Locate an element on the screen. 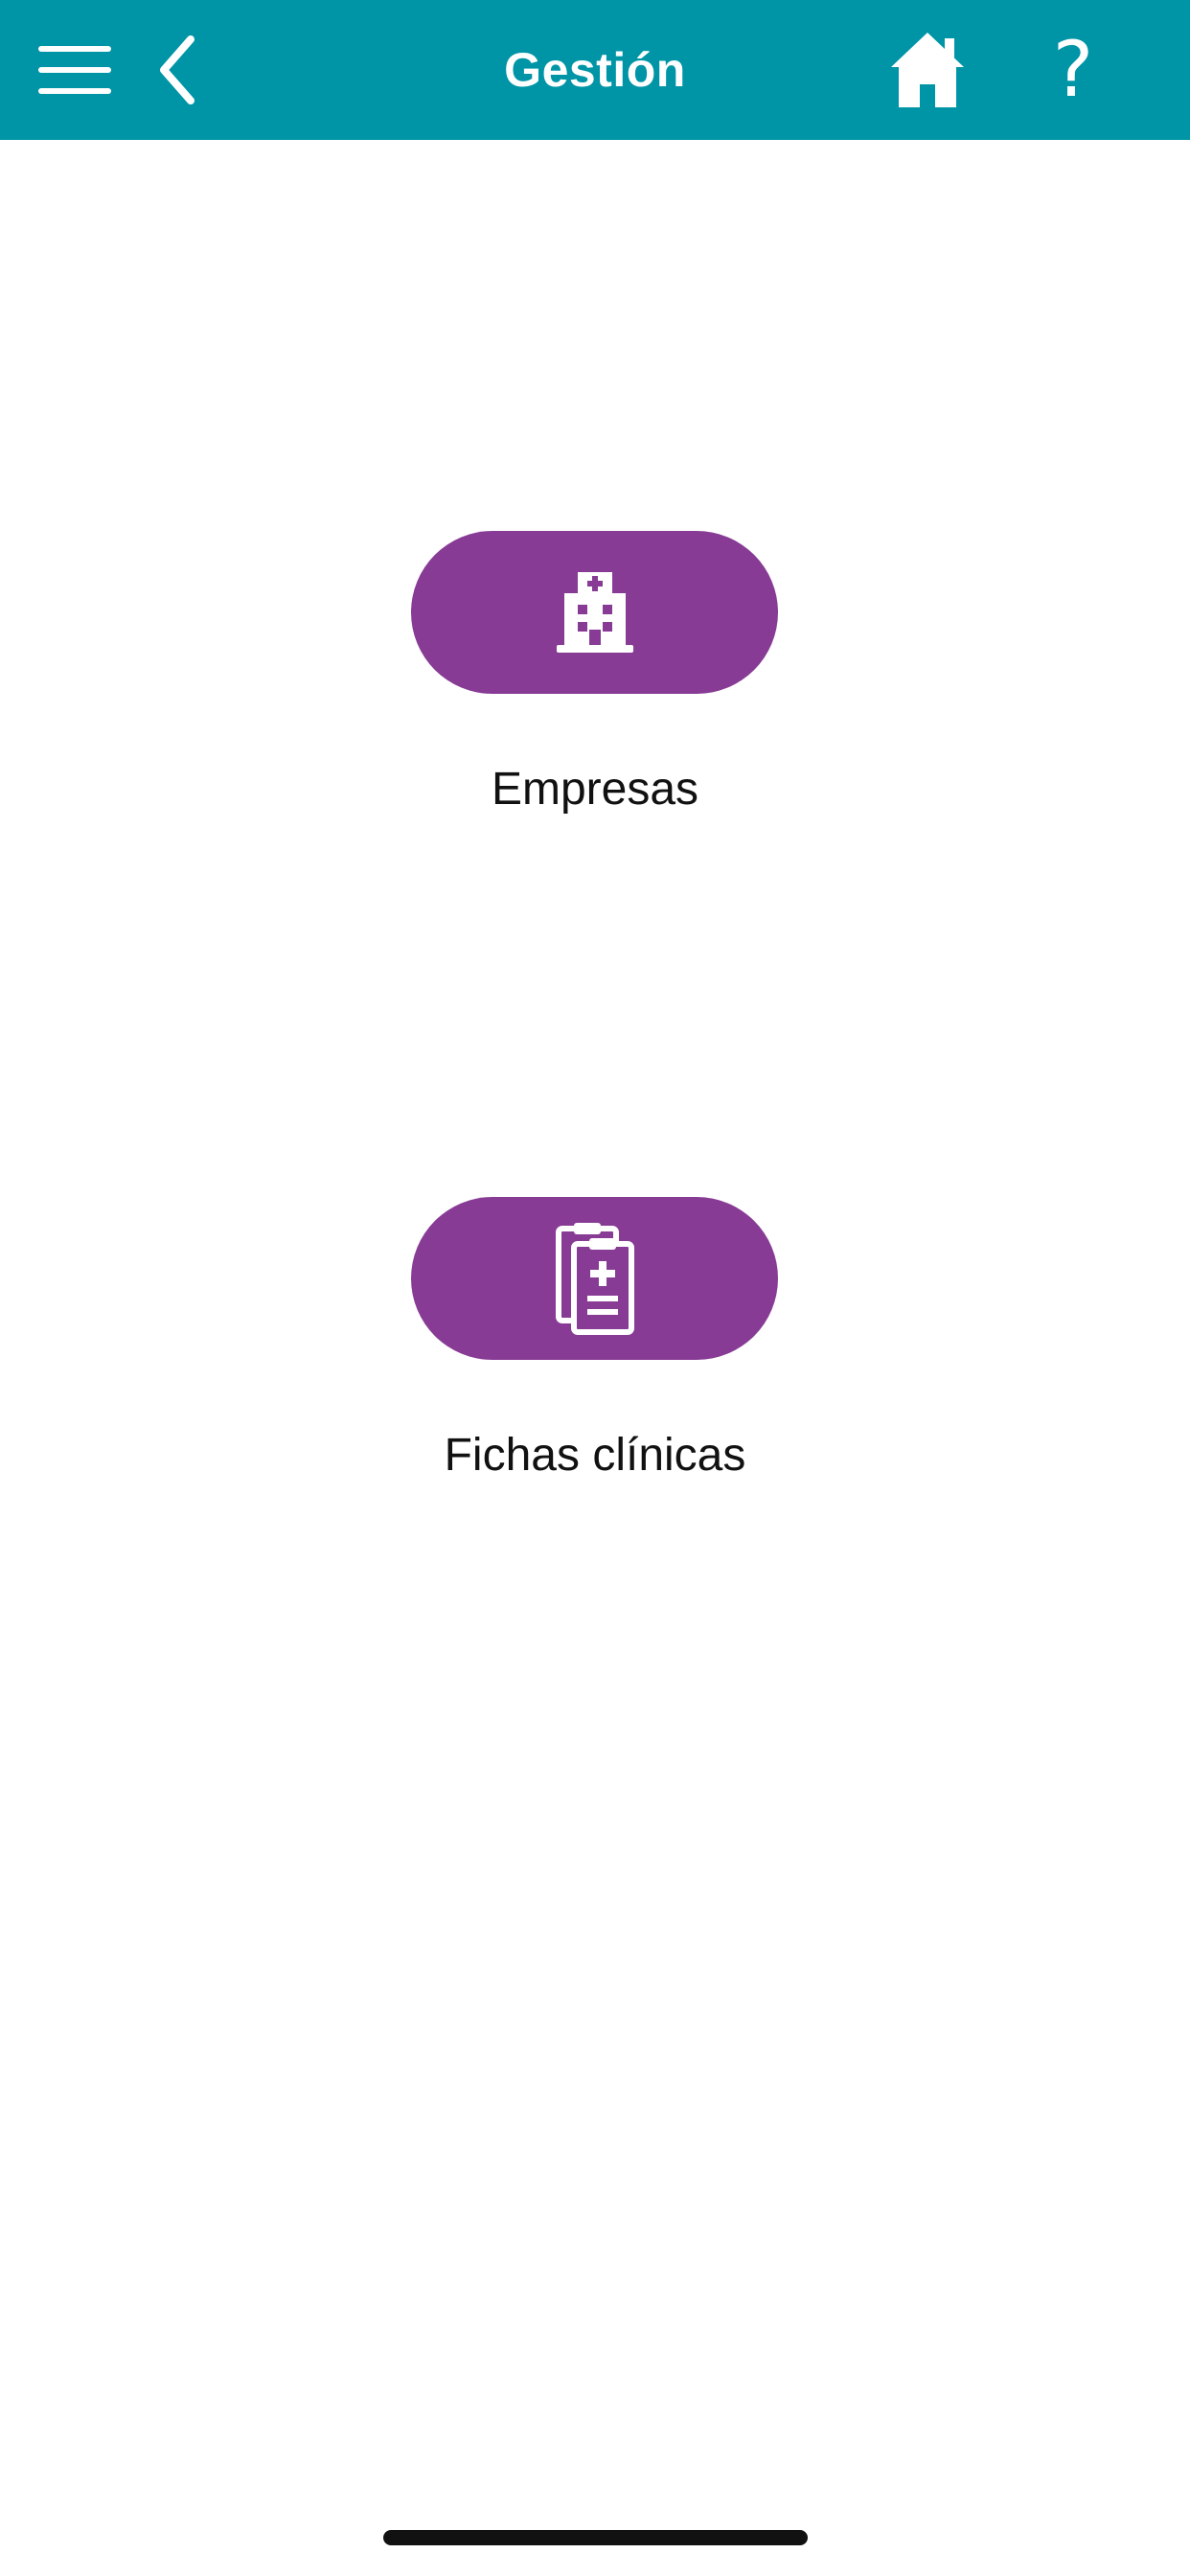  home-indicator-bar is located at coordinates (595, 2537).